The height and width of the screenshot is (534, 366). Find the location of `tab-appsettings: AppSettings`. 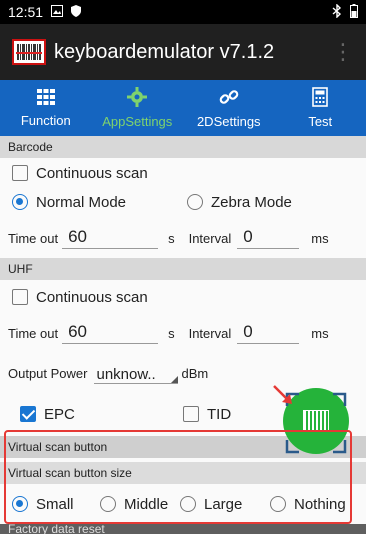

tab-appsettings: AppSettings is located at coordinates (138, 108).